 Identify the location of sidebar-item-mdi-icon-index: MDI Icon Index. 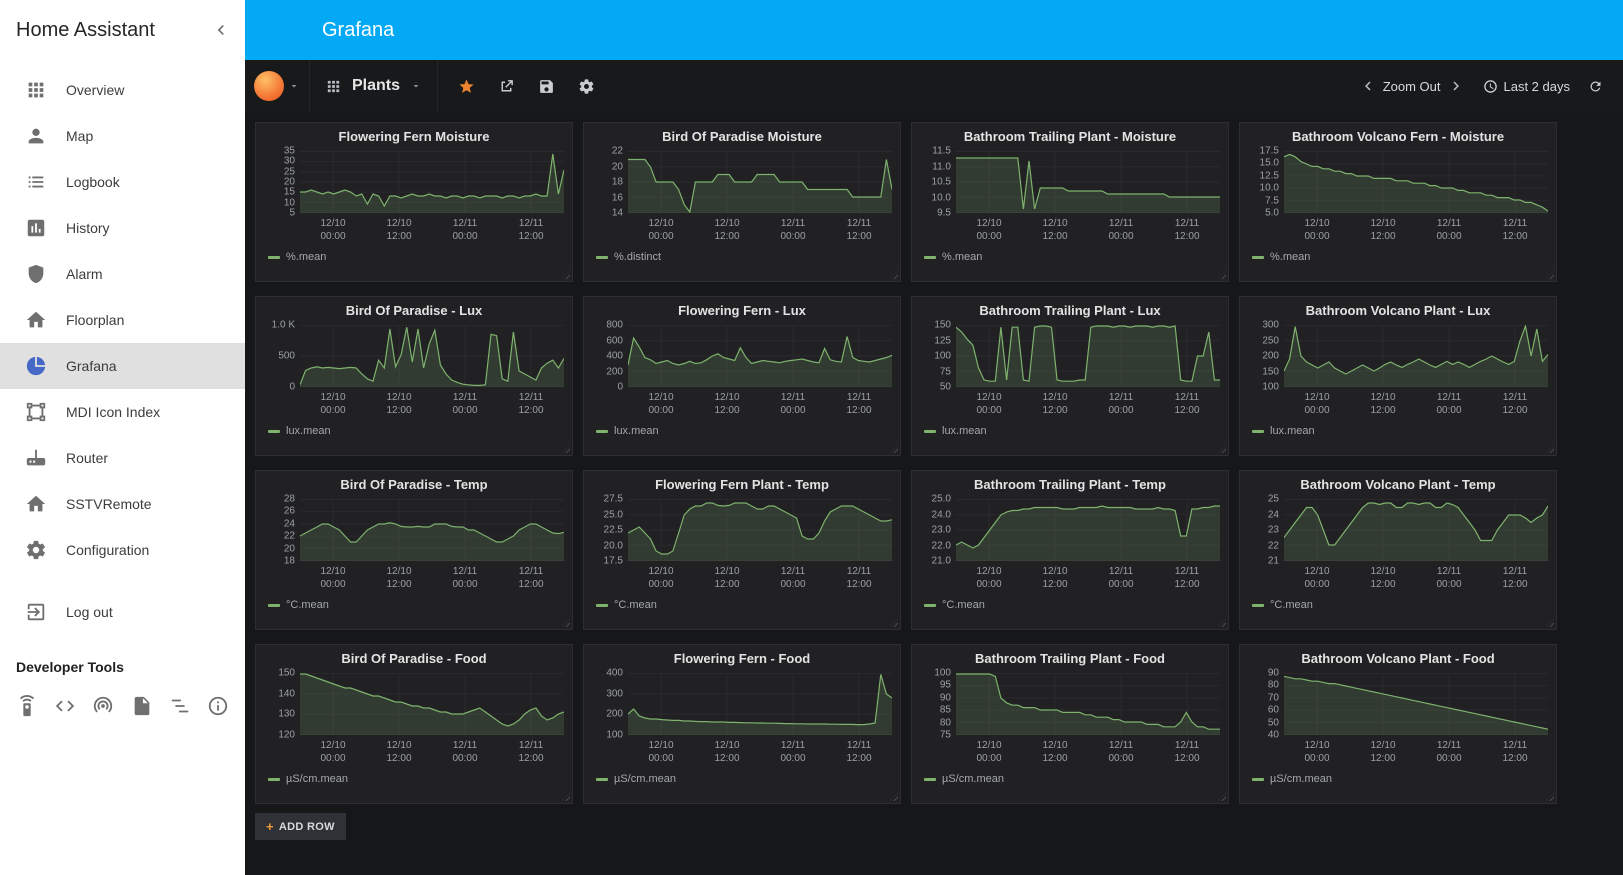
(122, 412).